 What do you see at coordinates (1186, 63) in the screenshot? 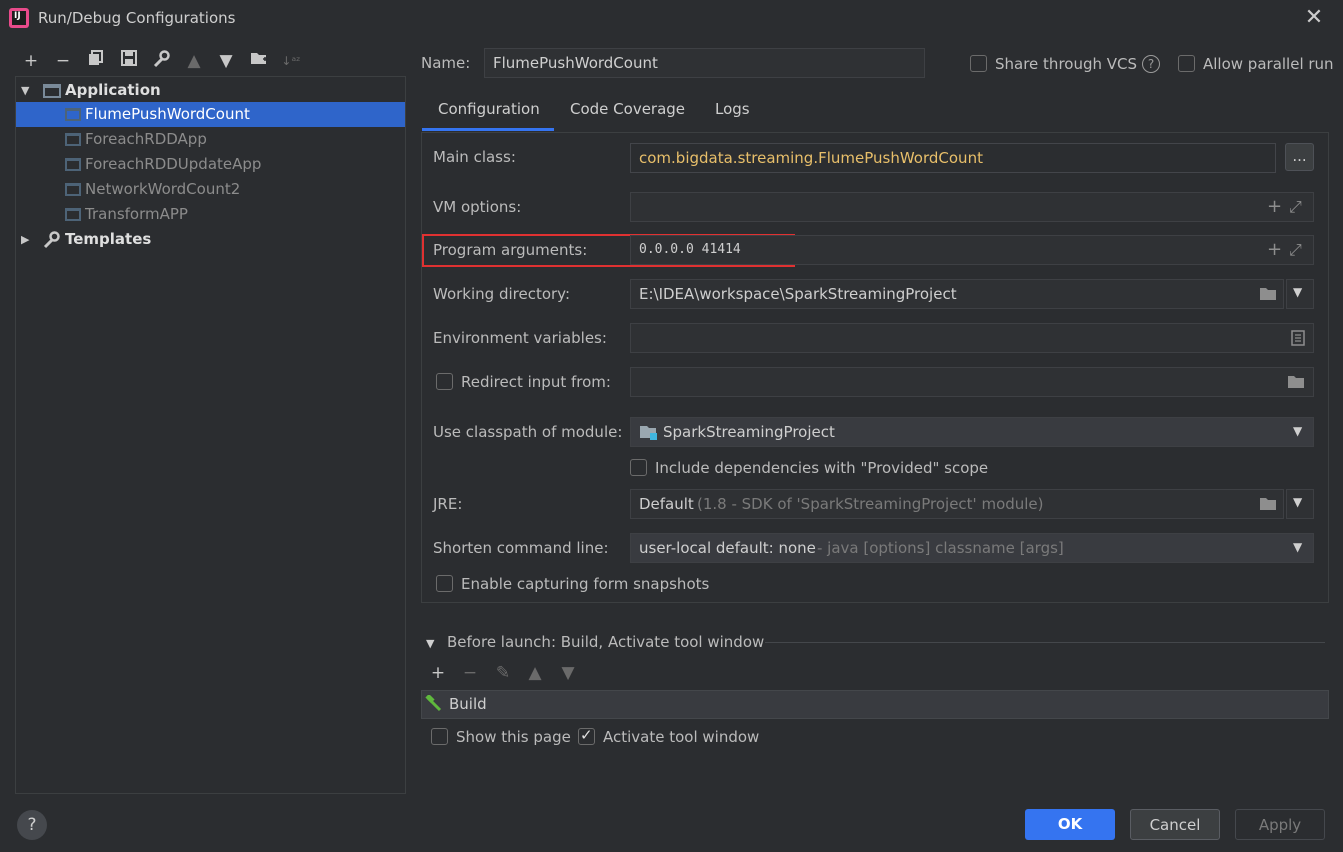
I see `allow-parallel-checkbox` at bounding box center [1186, 63].